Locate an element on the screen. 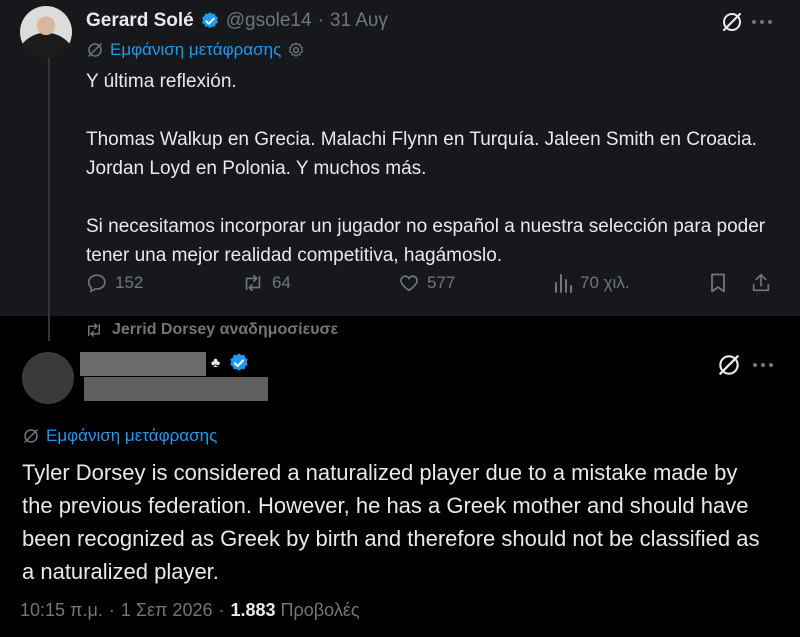  redacted-author-name is located at coordinates (143, 364).